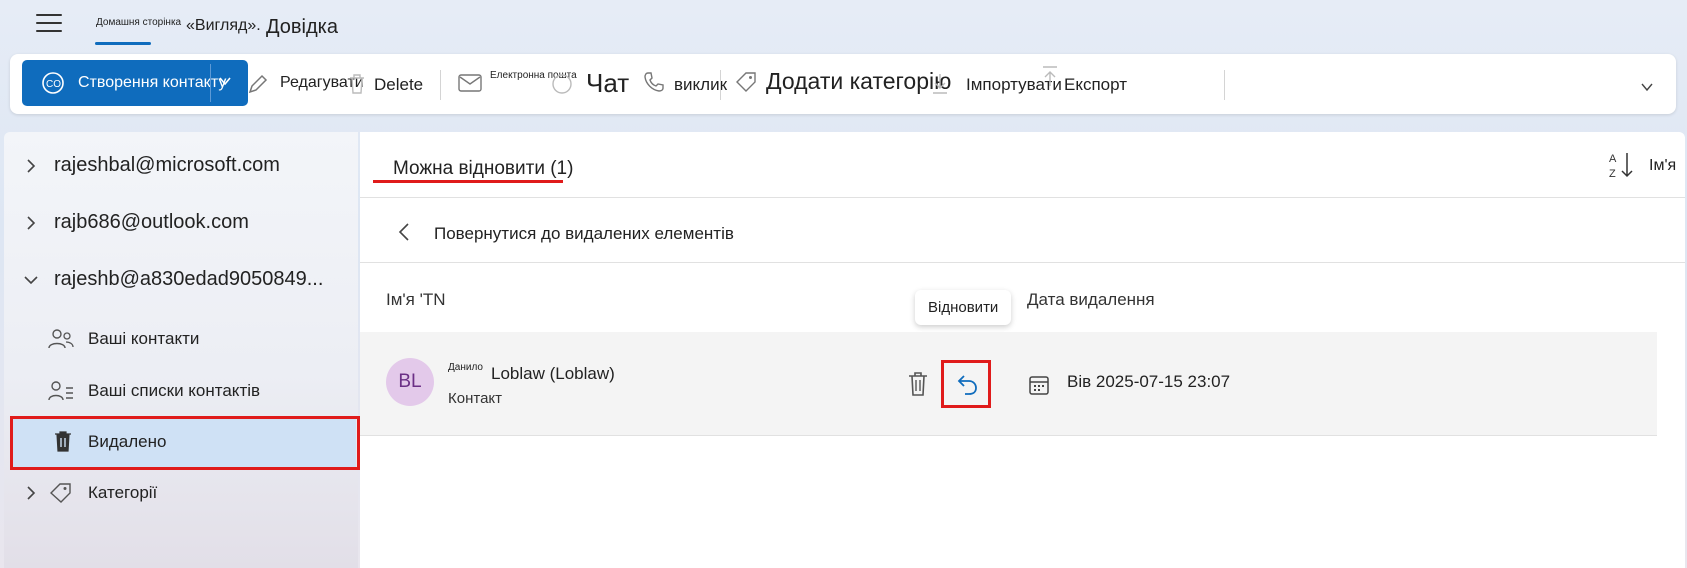 The width and height of the screenshot is (1687, 568). What do you see at coordinates (181, 339) in the screenshot?
I see `sidebar-item-your-contacts: Ваші контакти` at bounding box center [181, 339].